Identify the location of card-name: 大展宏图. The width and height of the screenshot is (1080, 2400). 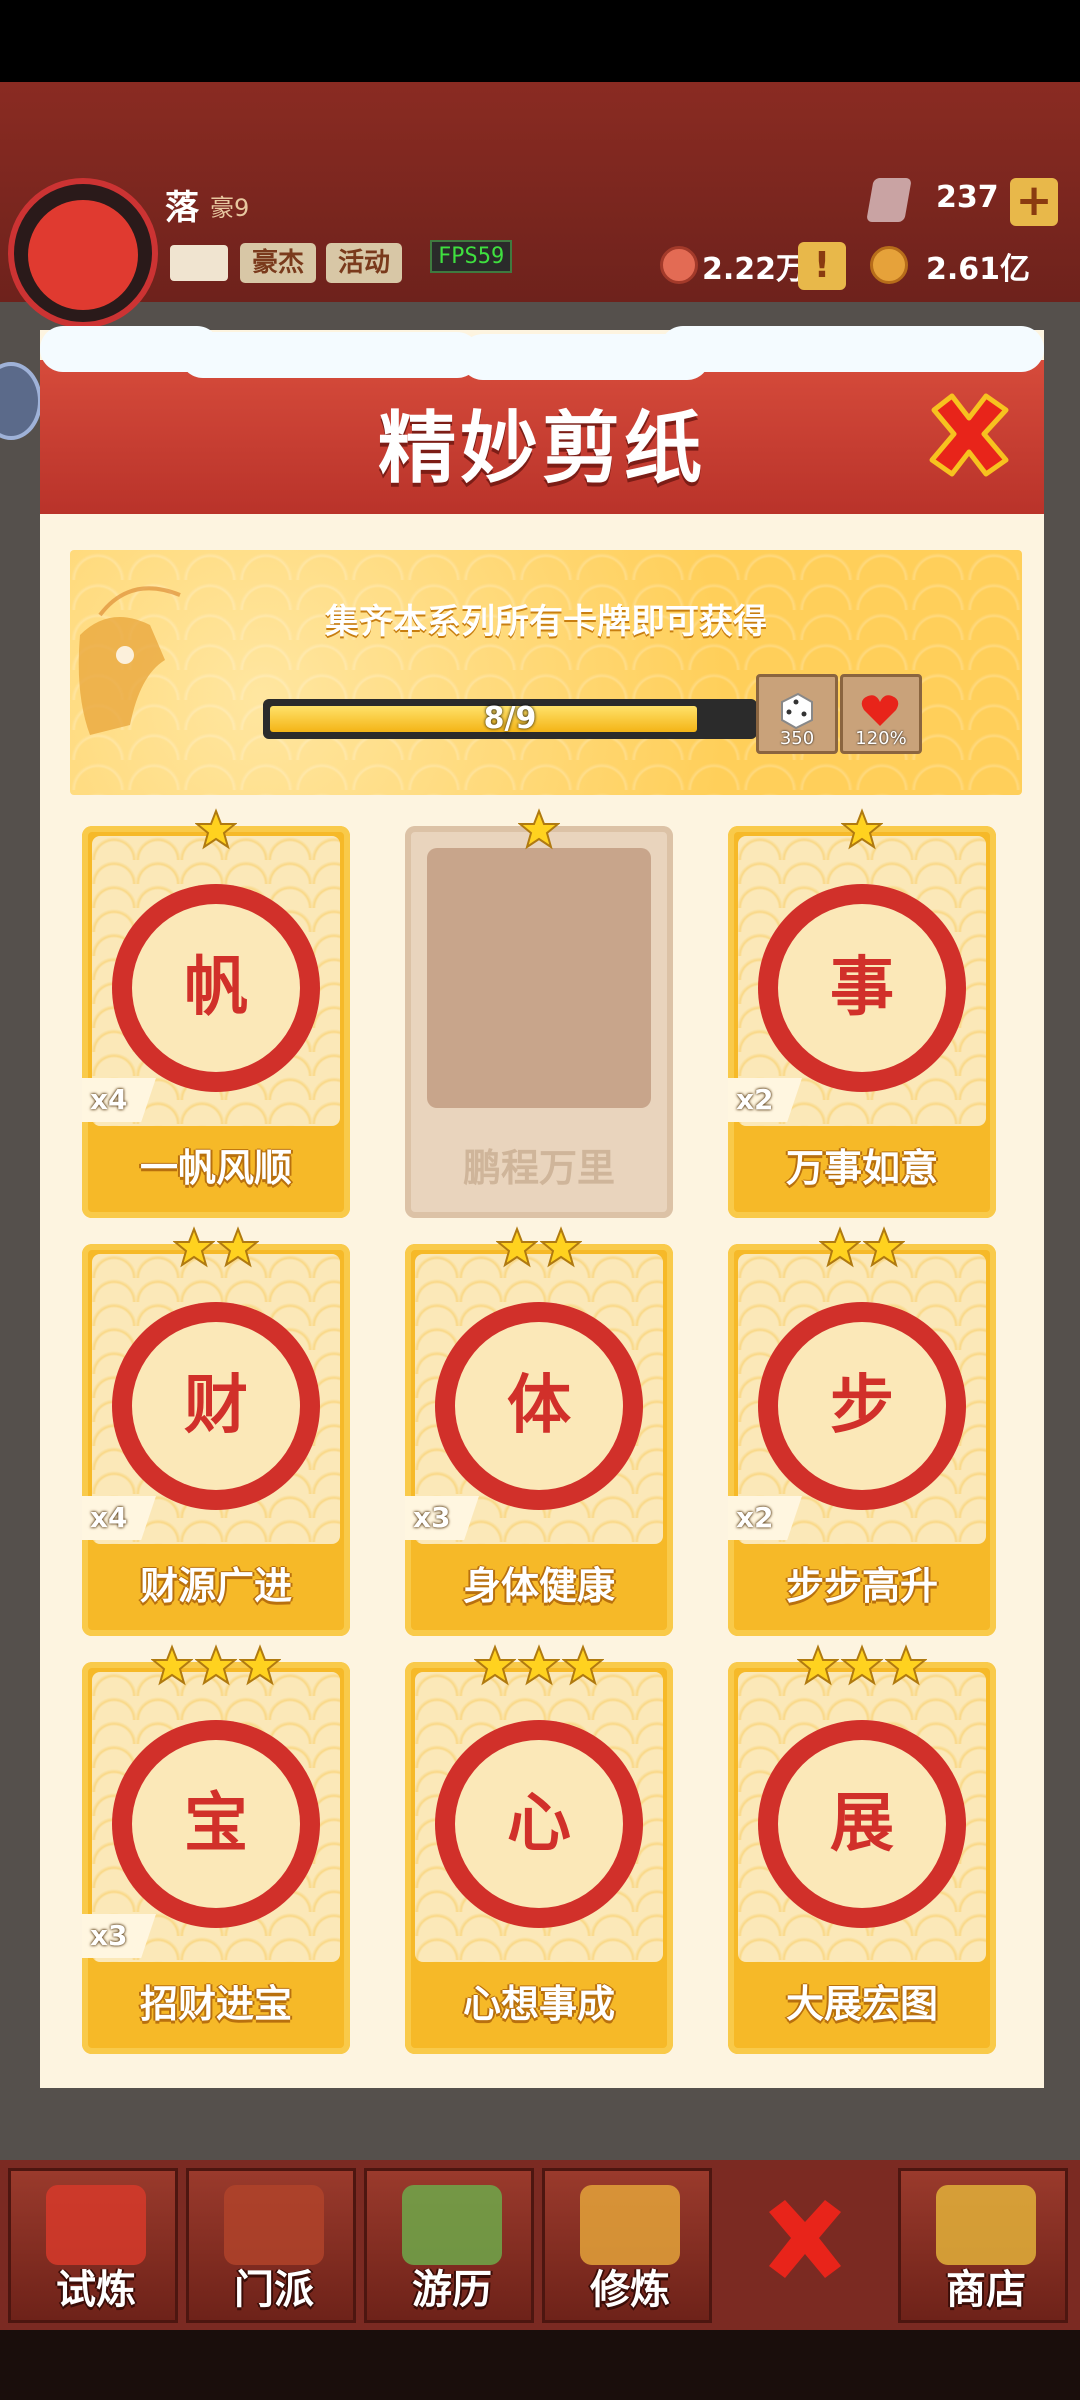
(861, 2004).